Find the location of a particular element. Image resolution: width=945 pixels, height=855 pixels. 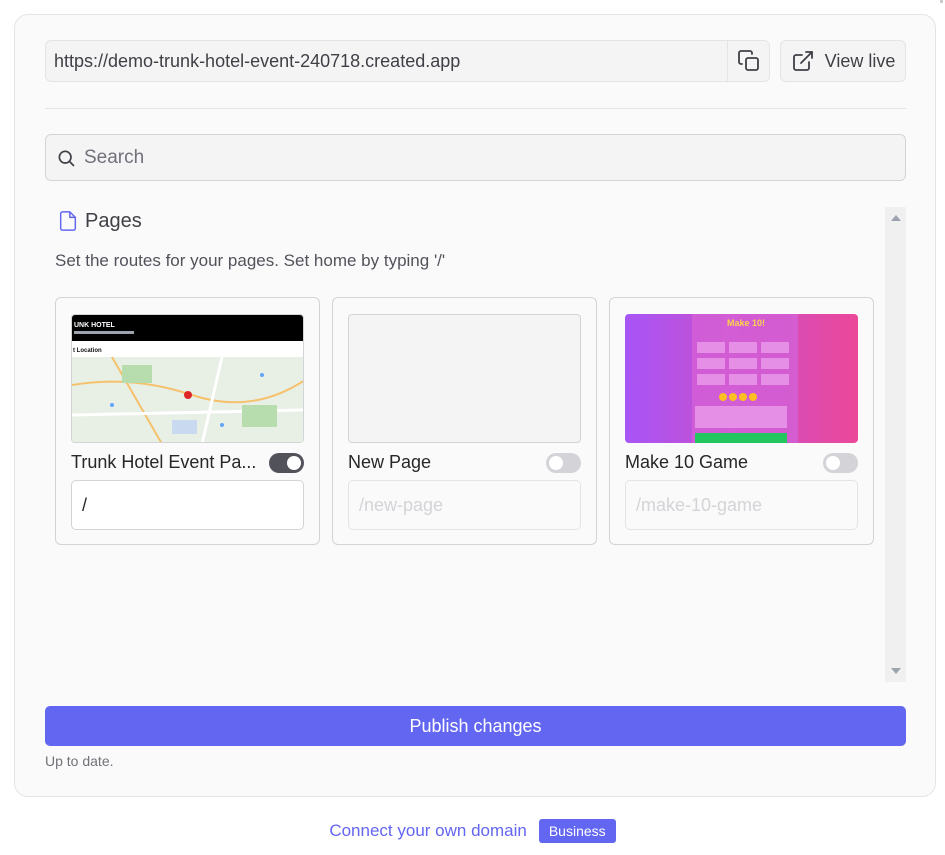

page-name: New Page is located at coordinates (390, 462).